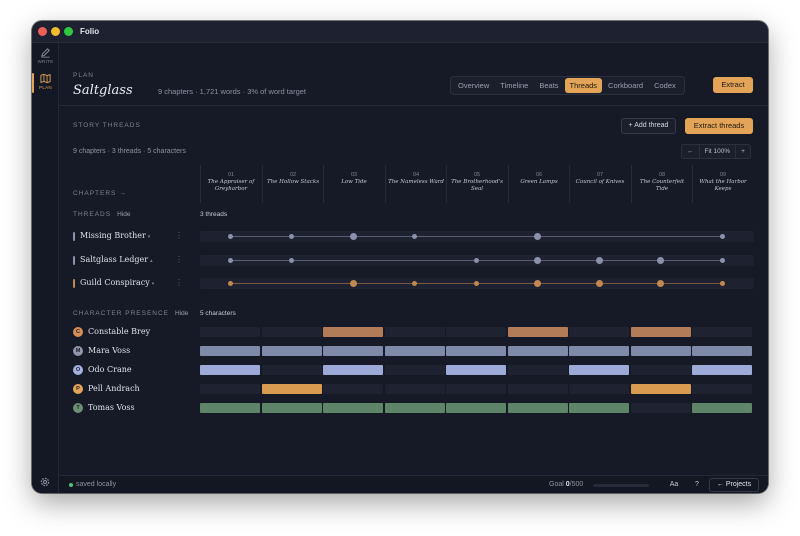 This screenshot has width=800, height=536. I want to click on chapter-header: 01 The Appraiser of Greyharbor, so click(230, 184).